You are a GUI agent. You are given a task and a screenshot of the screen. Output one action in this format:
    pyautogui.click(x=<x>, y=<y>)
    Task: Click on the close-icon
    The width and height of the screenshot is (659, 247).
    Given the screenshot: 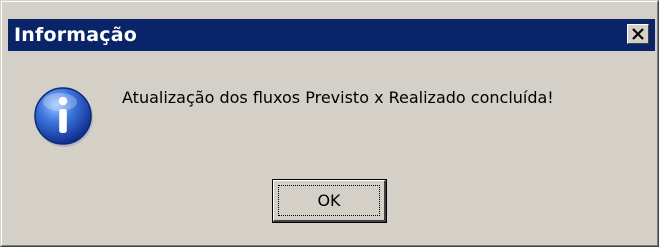 What is the action you would take?
    pyautogui.click(x=638, y=34)
    